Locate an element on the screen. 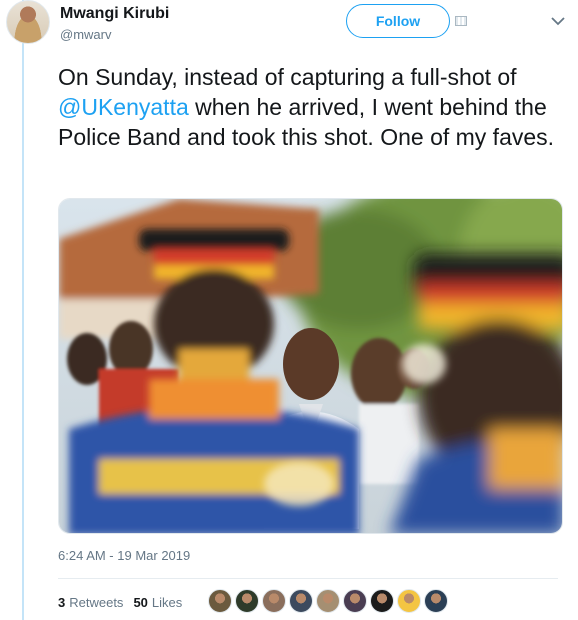 The width and height of the screenshot is (578, 620). retweets-label: Retweets is located at coordinates (96, 602).